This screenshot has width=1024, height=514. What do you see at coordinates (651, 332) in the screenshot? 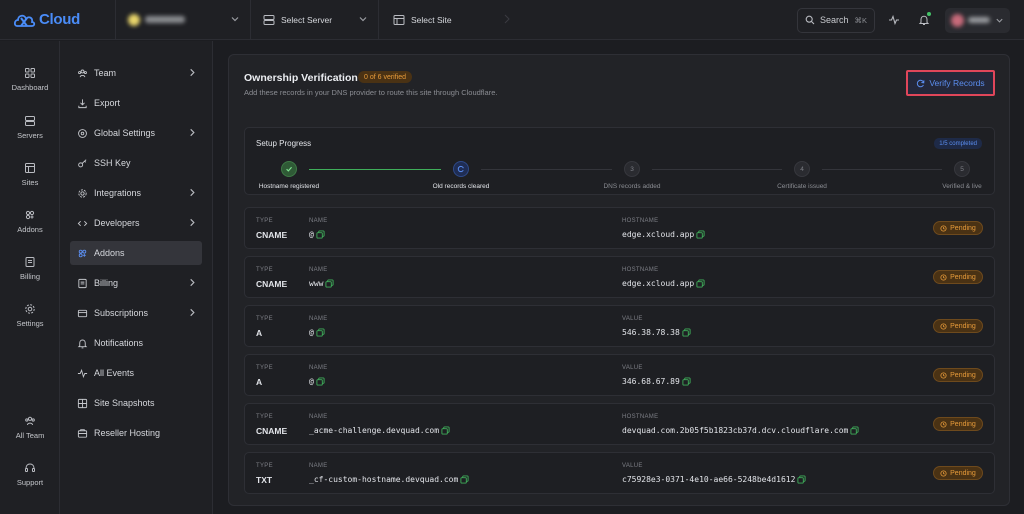
I see `record-target-text: 546.38.78.38` at bounding box center [651, 332].